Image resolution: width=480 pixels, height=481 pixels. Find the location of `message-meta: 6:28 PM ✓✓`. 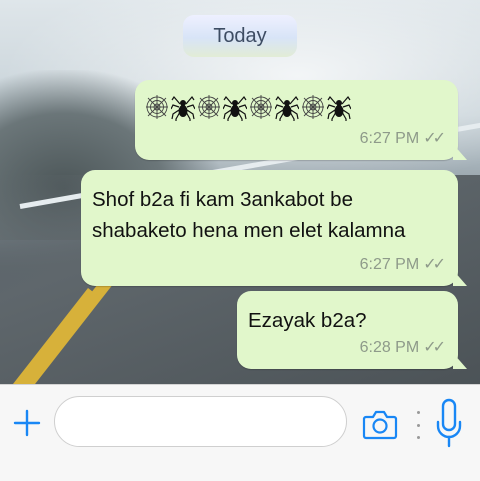

message-meta: 6:28 PM ✓✓ is located at coordinates (402, 347).